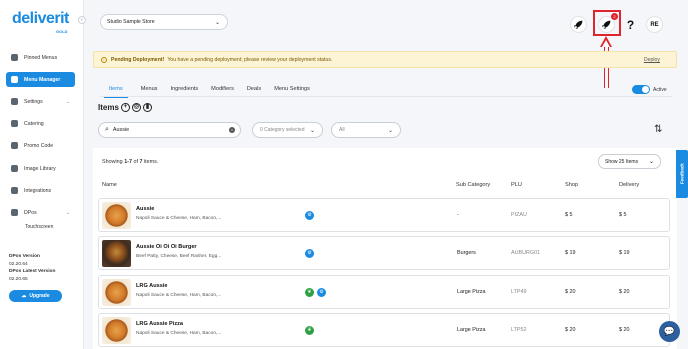  Describe the element at coordinates (519, 292) in the screenshot. I see `item-plu: LTP49` at that location.